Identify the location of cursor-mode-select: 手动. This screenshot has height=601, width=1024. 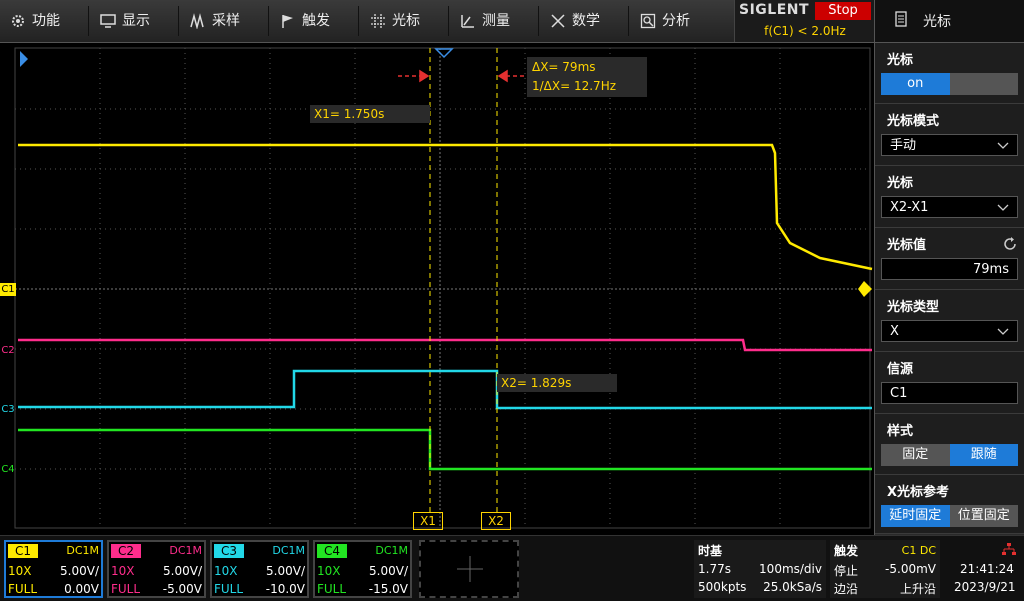
(949, 145).